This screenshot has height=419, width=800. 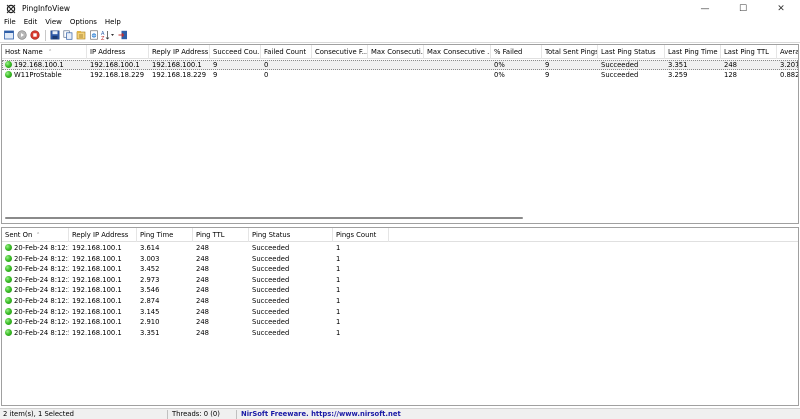 What do you see at coordinates (38, 75) in the screenshot?
I see `host-name: W11ProStable` at bounding box center [38, 75].